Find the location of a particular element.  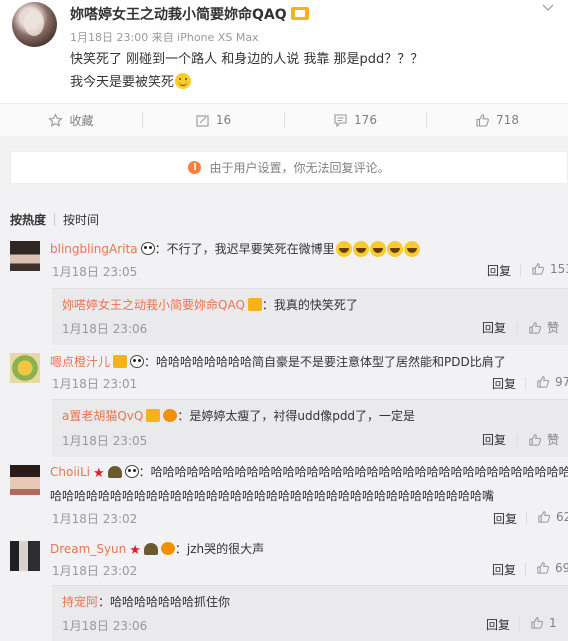

like-button: 718 is located at coordinates (497, 120).